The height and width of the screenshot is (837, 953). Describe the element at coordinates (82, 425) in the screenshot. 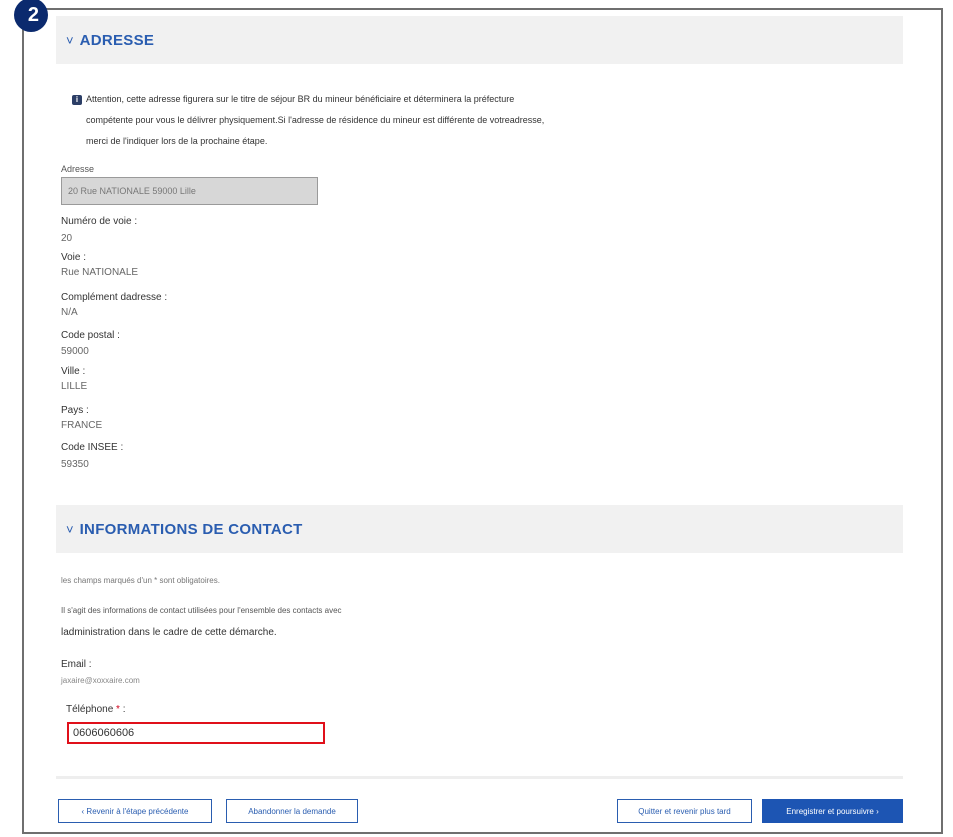

I see `country-value: FRANCE` at that location.